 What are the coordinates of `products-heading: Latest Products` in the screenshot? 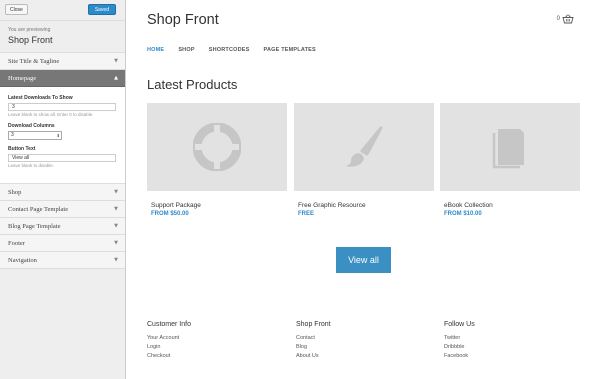 It's located at (192, 84).